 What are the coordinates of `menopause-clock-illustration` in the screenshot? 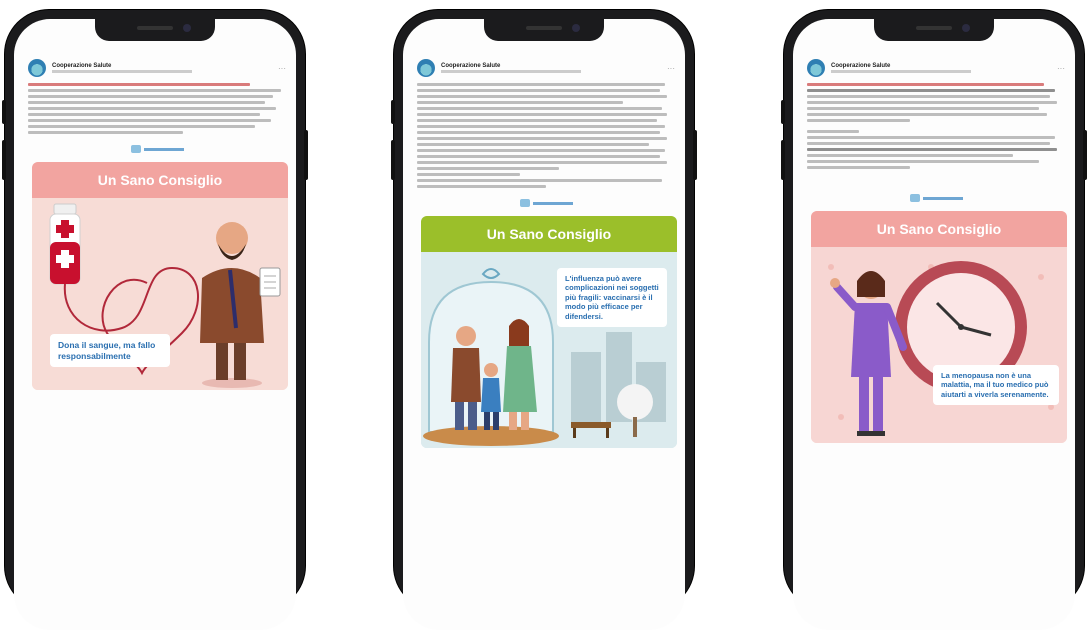 It's located at (939, 345).